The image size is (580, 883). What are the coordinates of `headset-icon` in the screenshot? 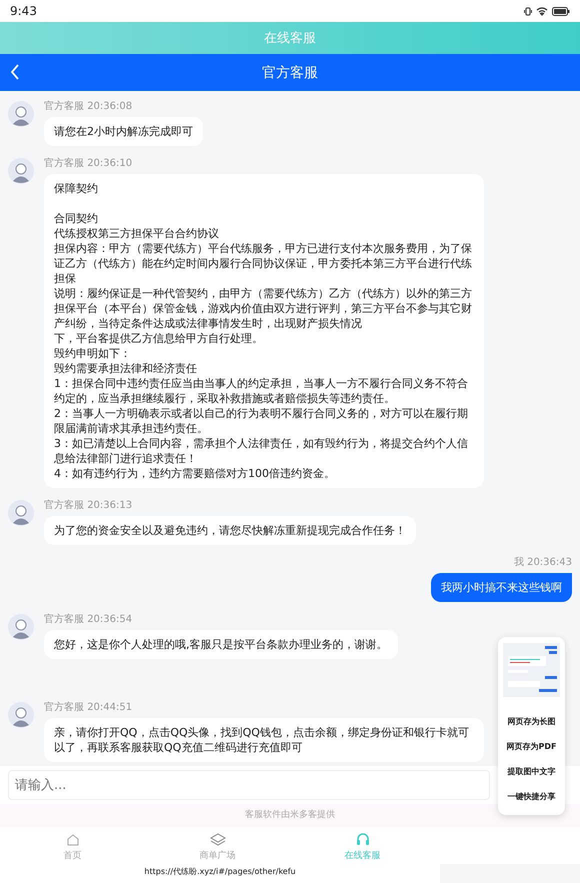 It's located at (362, 840).